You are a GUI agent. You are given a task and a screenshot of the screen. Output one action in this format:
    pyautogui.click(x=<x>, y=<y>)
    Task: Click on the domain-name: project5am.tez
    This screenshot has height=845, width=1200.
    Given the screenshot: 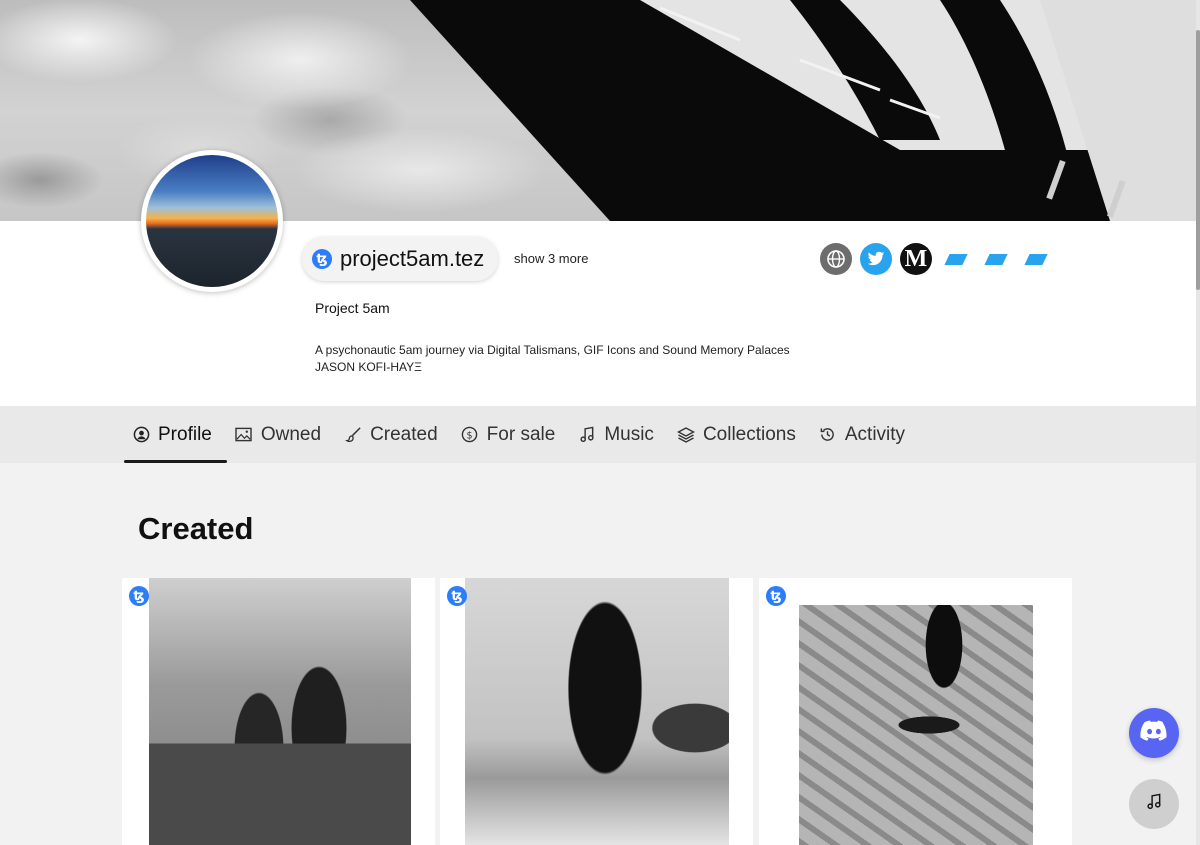 What is the action you would take?
    pyautogui.click(x=412, y=258)
    